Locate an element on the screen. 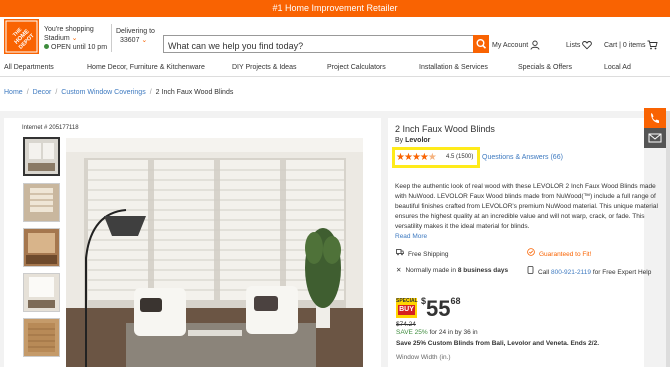  guaranteed-fit: Guaranteed to Fit! is located at coordinates (559, 253).